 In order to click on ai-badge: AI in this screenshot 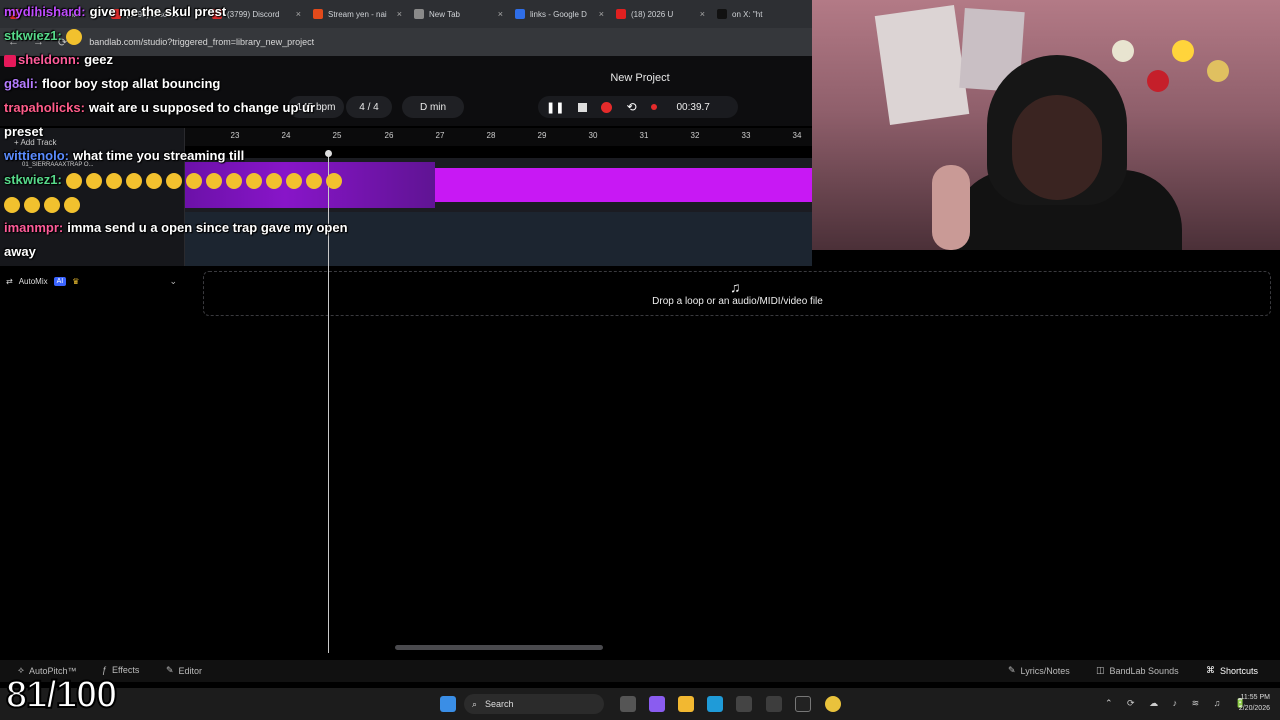, I will do `click(60, 281)`.